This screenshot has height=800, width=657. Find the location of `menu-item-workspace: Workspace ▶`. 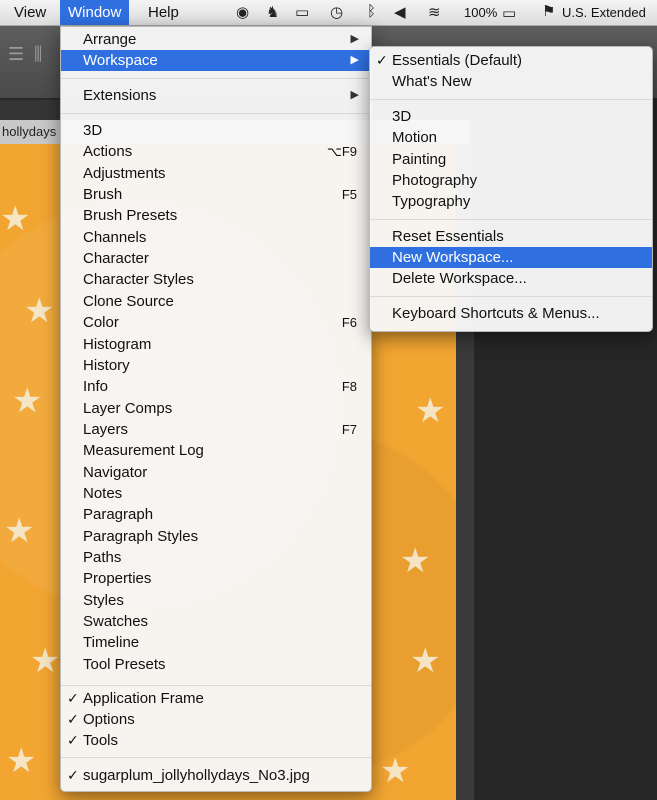

menu-item-workspace: Workspace ▶ is located at coordinates (216, 60).